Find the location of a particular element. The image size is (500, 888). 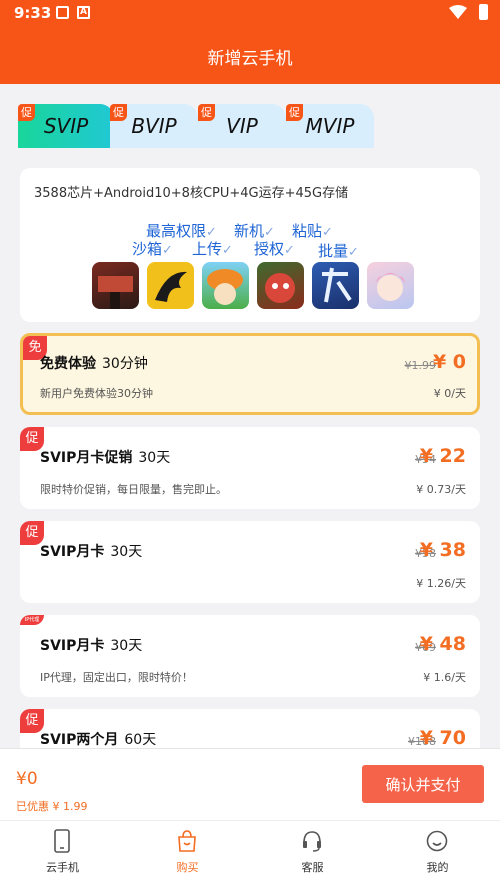

perk-item: 上传✓ is located at coordinates (212, 249).